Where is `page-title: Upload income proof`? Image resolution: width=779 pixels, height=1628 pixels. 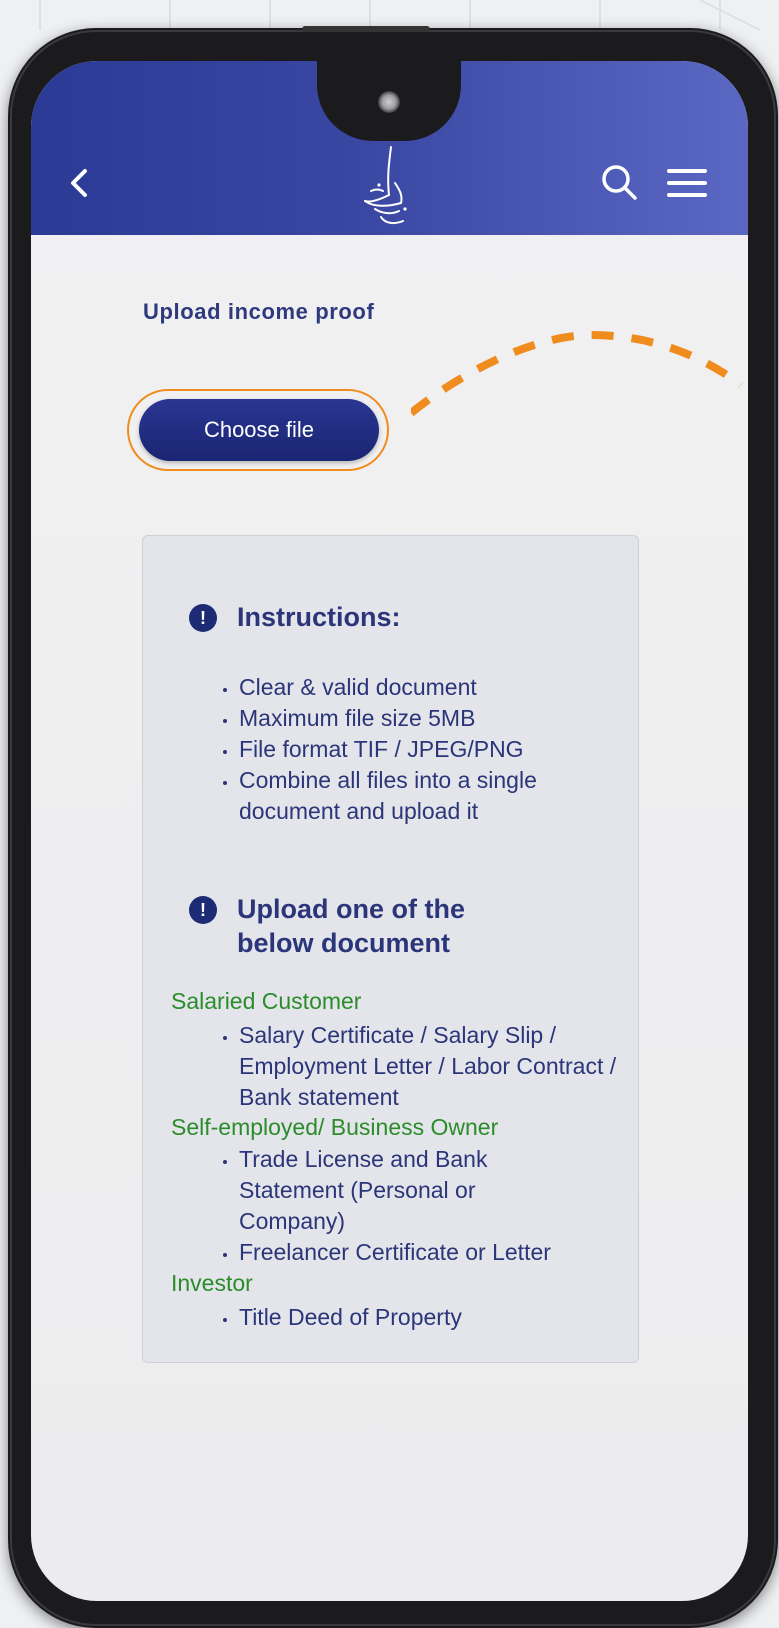
page-title: Upload income proof is located at coordinates (259, 311).